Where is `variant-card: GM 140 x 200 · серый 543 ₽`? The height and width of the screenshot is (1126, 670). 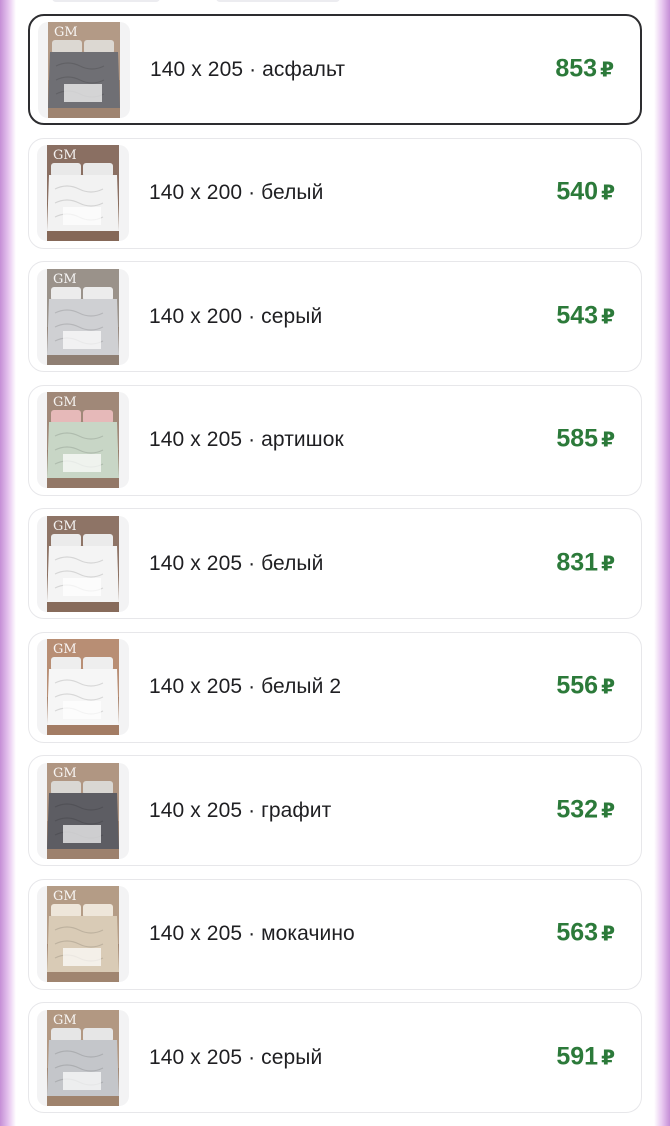 variant-card: GM 140 x 200 · серый 543 ₽ is located at coordinates (335, 316).